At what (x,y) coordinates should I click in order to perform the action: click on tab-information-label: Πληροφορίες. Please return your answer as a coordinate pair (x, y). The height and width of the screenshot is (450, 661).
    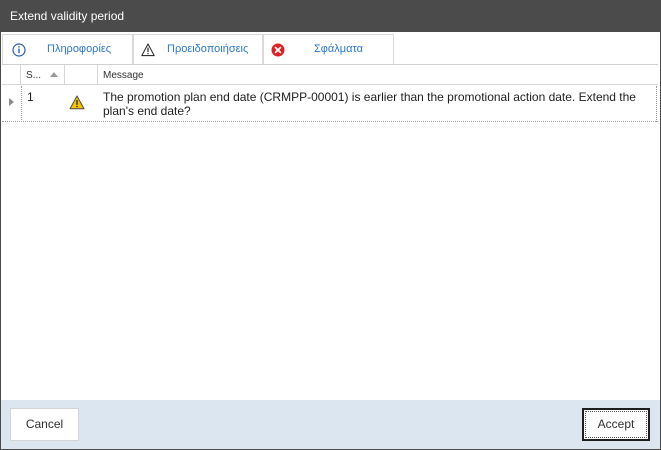
    Looking at the image, I should click on (79, 49).